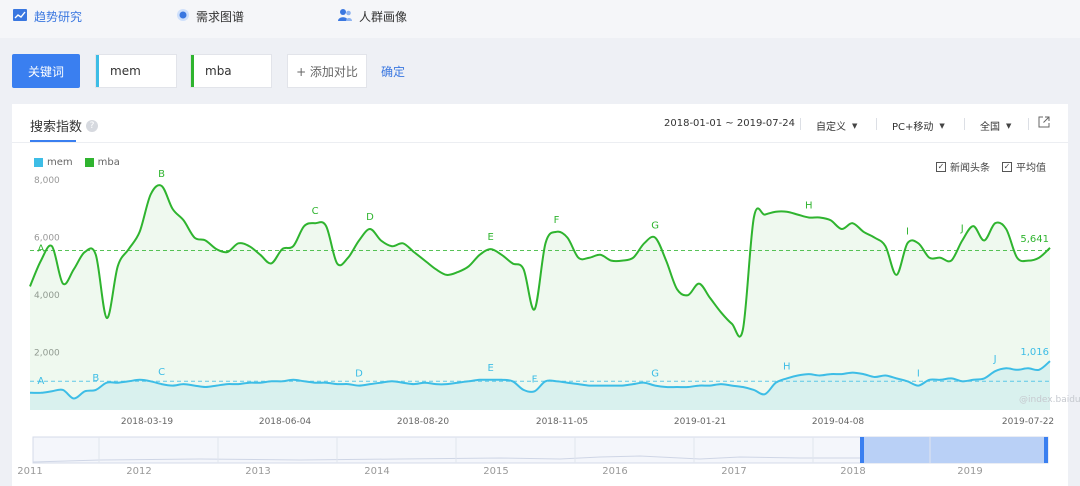 The image size is (1080, 486). I want to click on tab-label: 趋势研究, so click(58, 17).